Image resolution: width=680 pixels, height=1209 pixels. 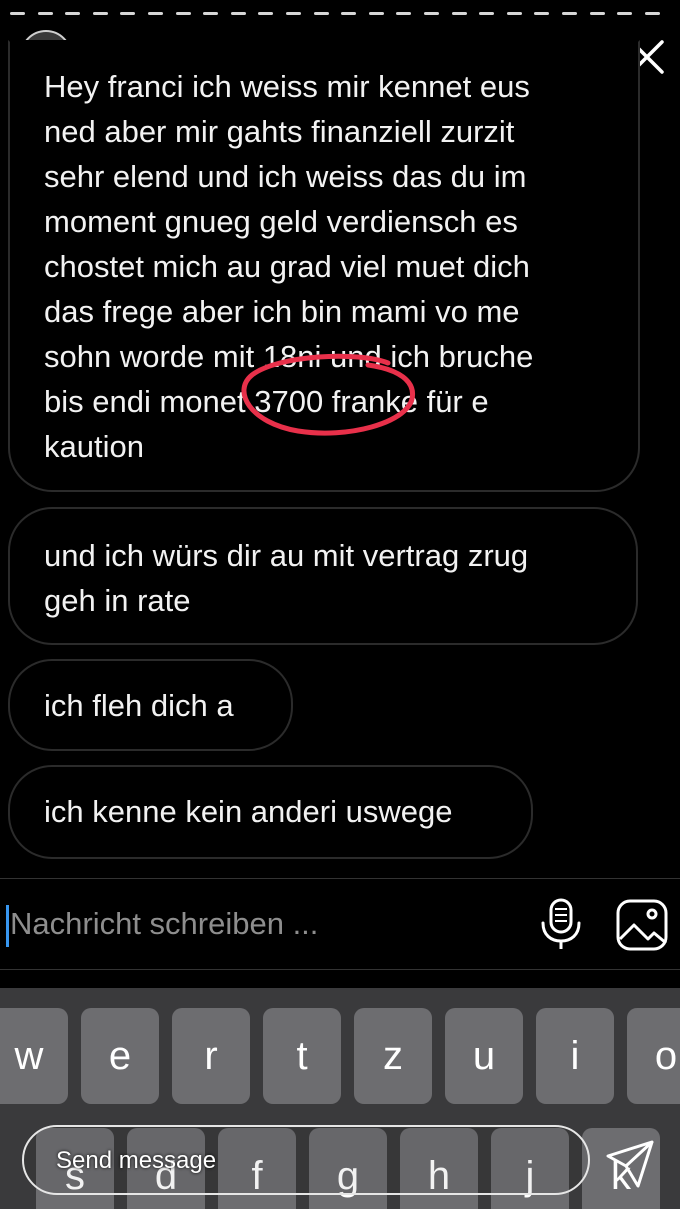 What do you see at coordinates (7, 926) in the screenshot?
I see `text-caret` at bounding box center [7, 926].